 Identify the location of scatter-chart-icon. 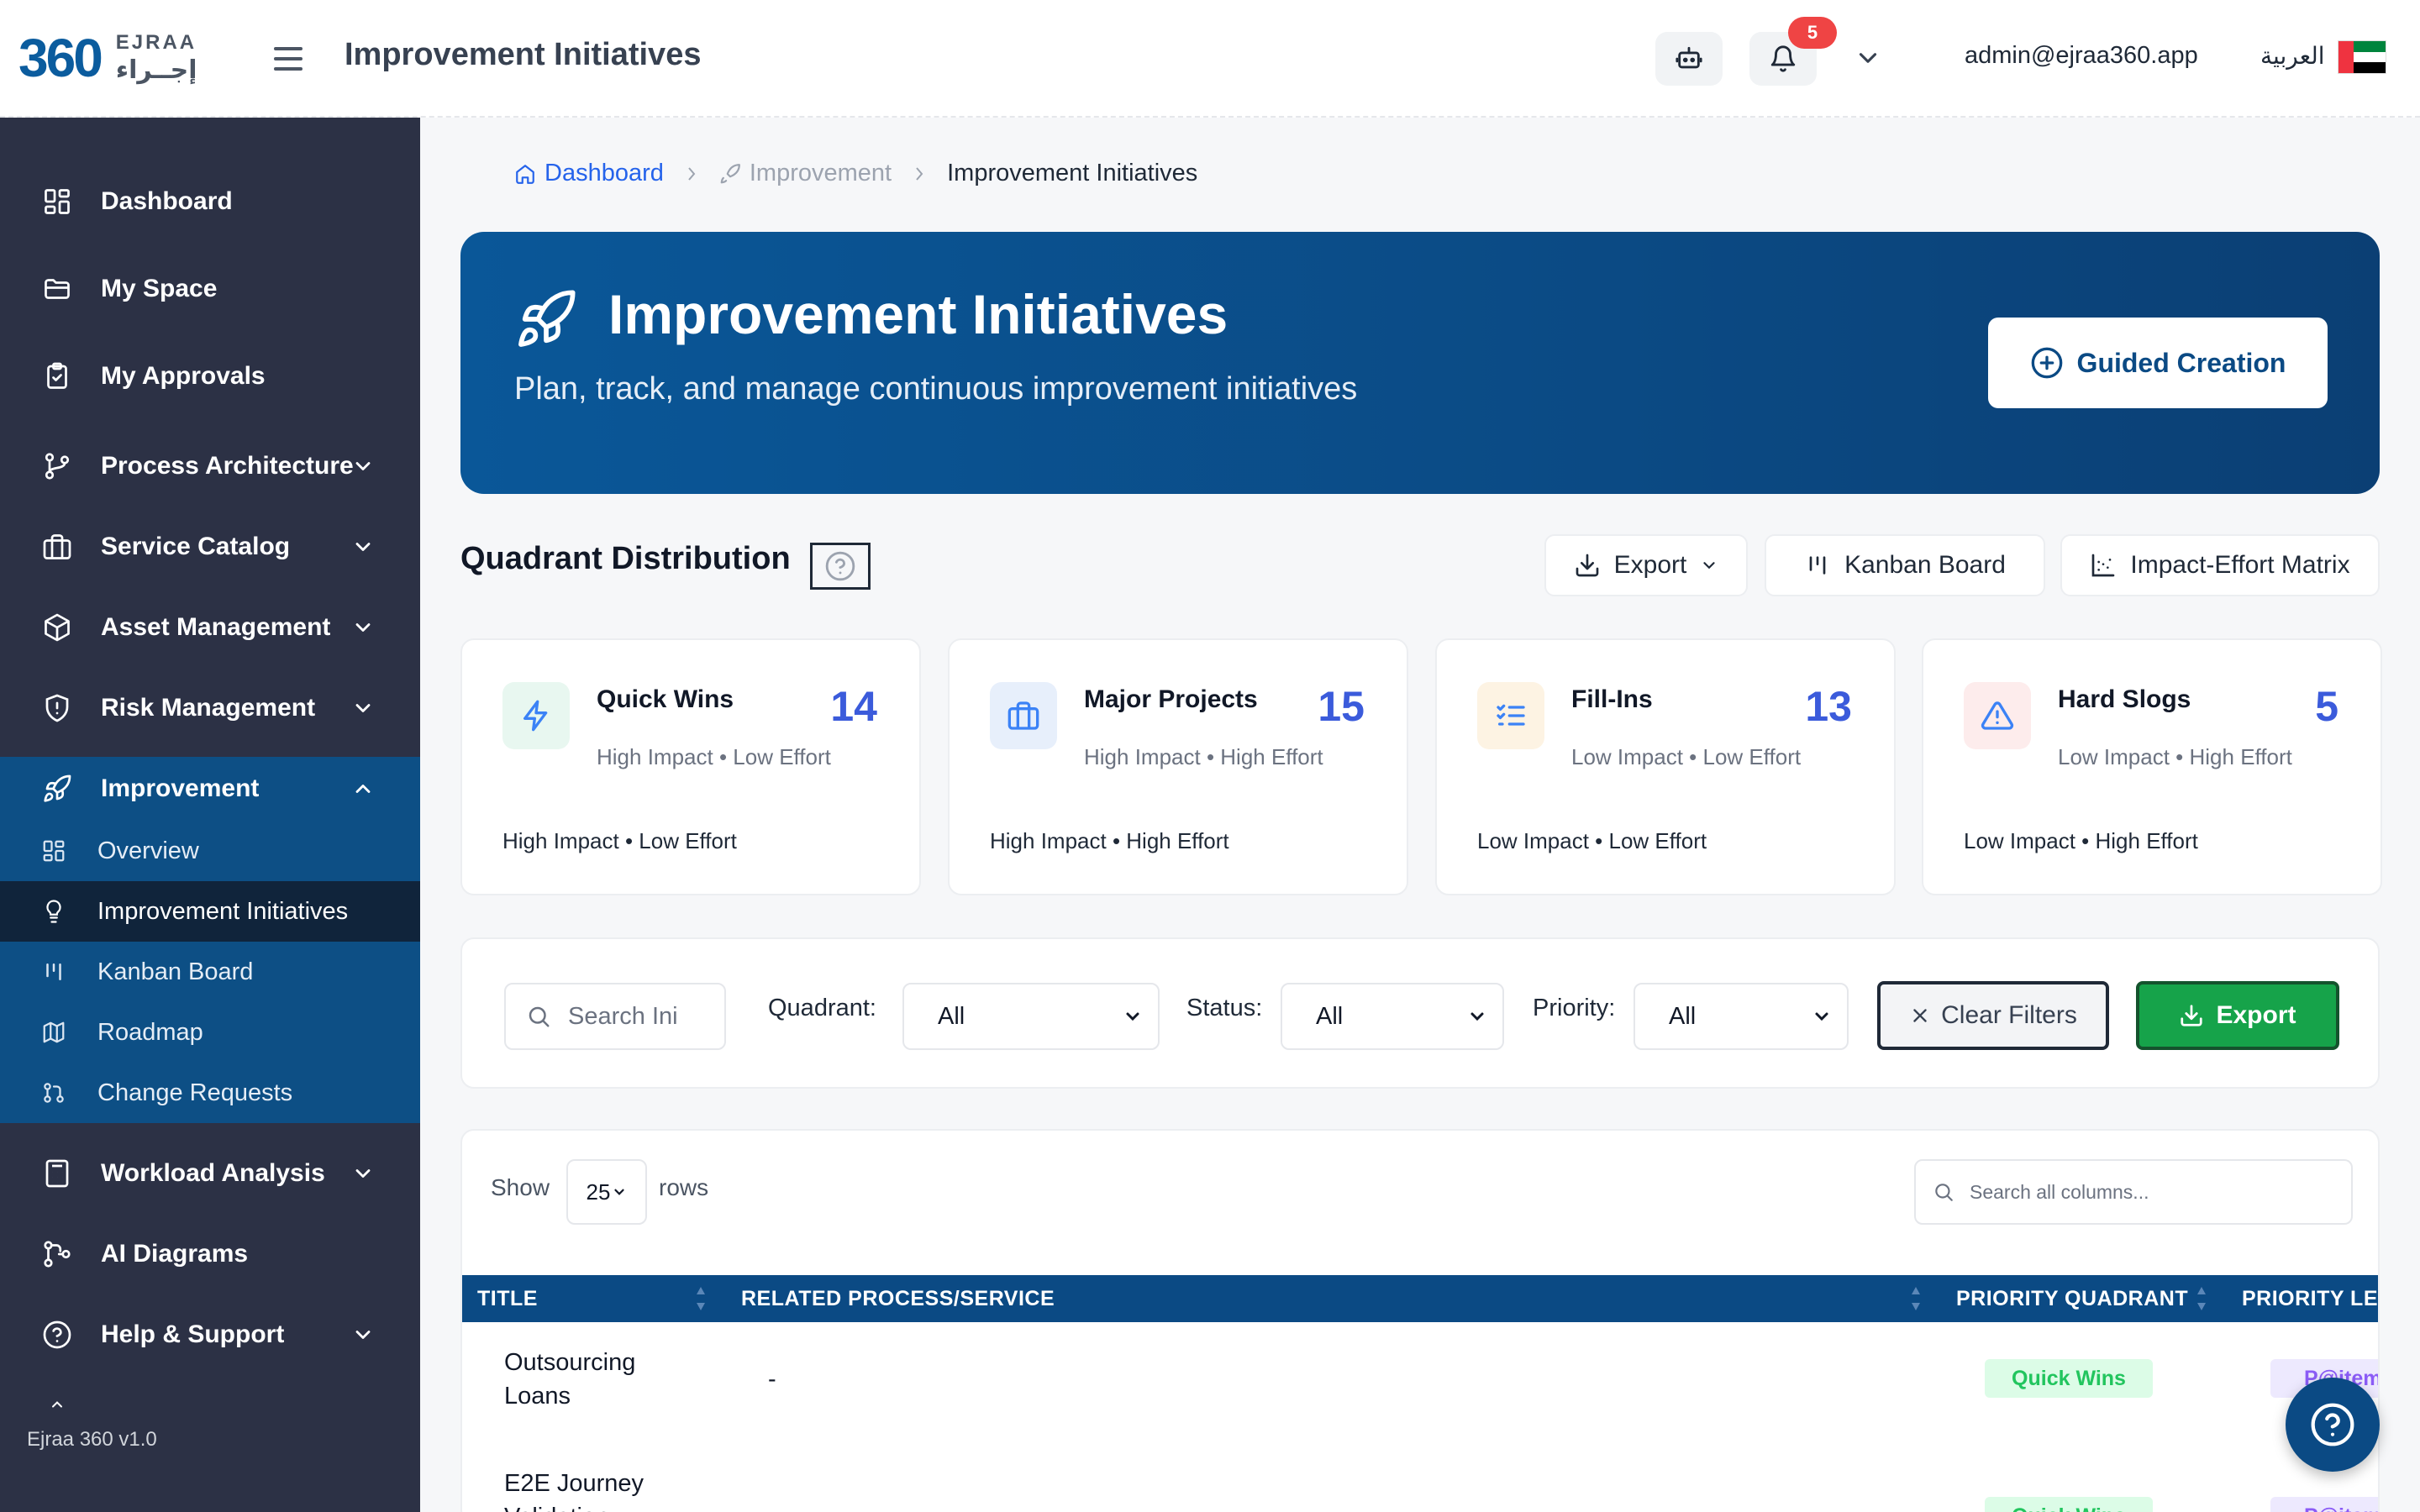
(2103, 565).